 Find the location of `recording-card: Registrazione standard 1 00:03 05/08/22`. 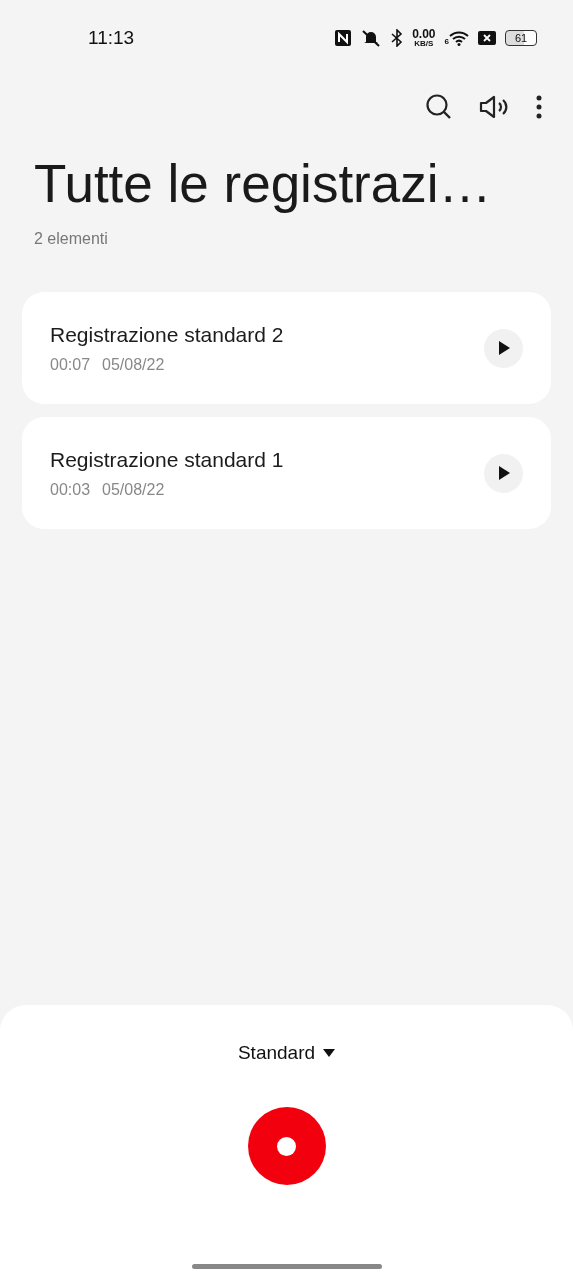

recording-card: Registrazione standard 1 00:03 05/08/22 is located at coordinates (286, 473).